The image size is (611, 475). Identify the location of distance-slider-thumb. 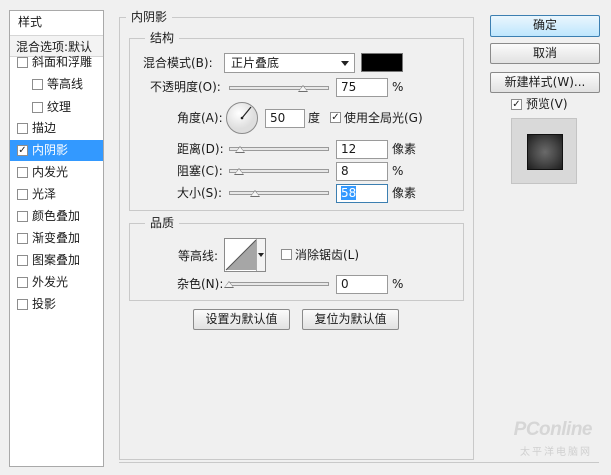
(240, 149).